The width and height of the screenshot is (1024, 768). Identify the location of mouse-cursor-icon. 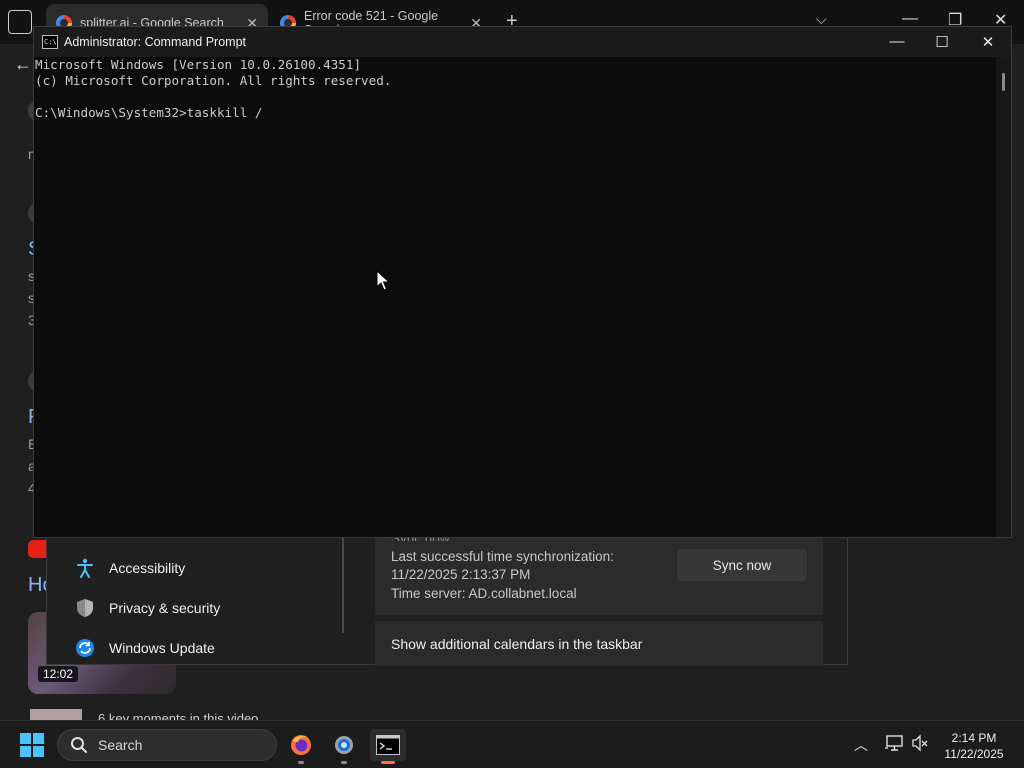
(383, 280).